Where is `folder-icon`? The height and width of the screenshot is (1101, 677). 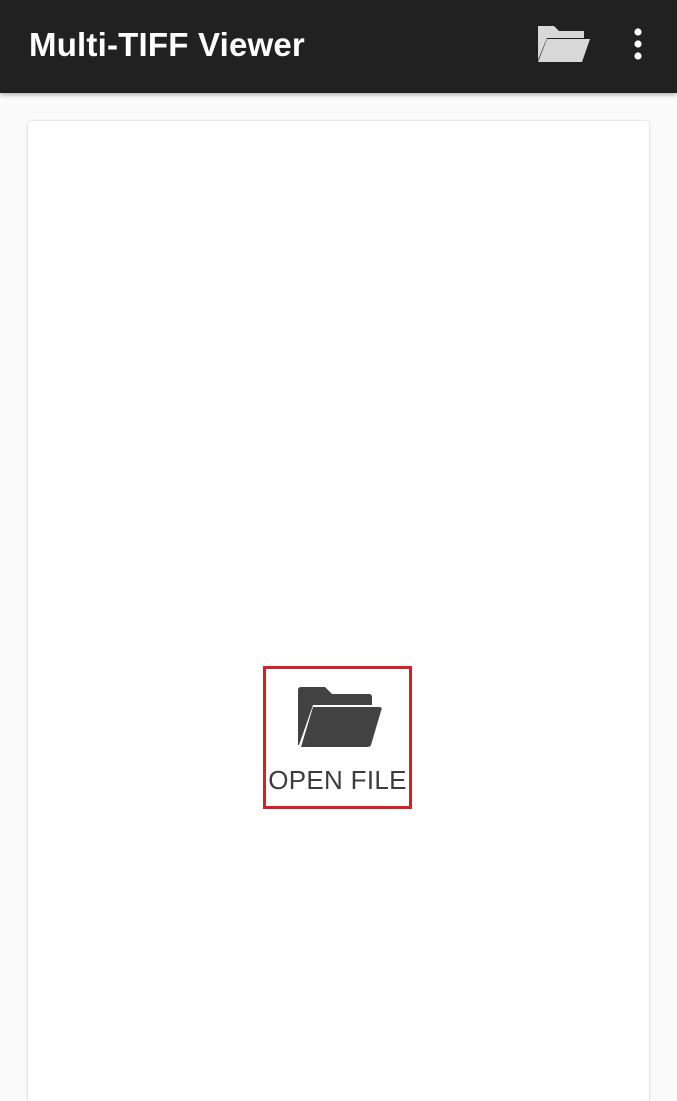 folder-icon is located at coordinates (340, 717).